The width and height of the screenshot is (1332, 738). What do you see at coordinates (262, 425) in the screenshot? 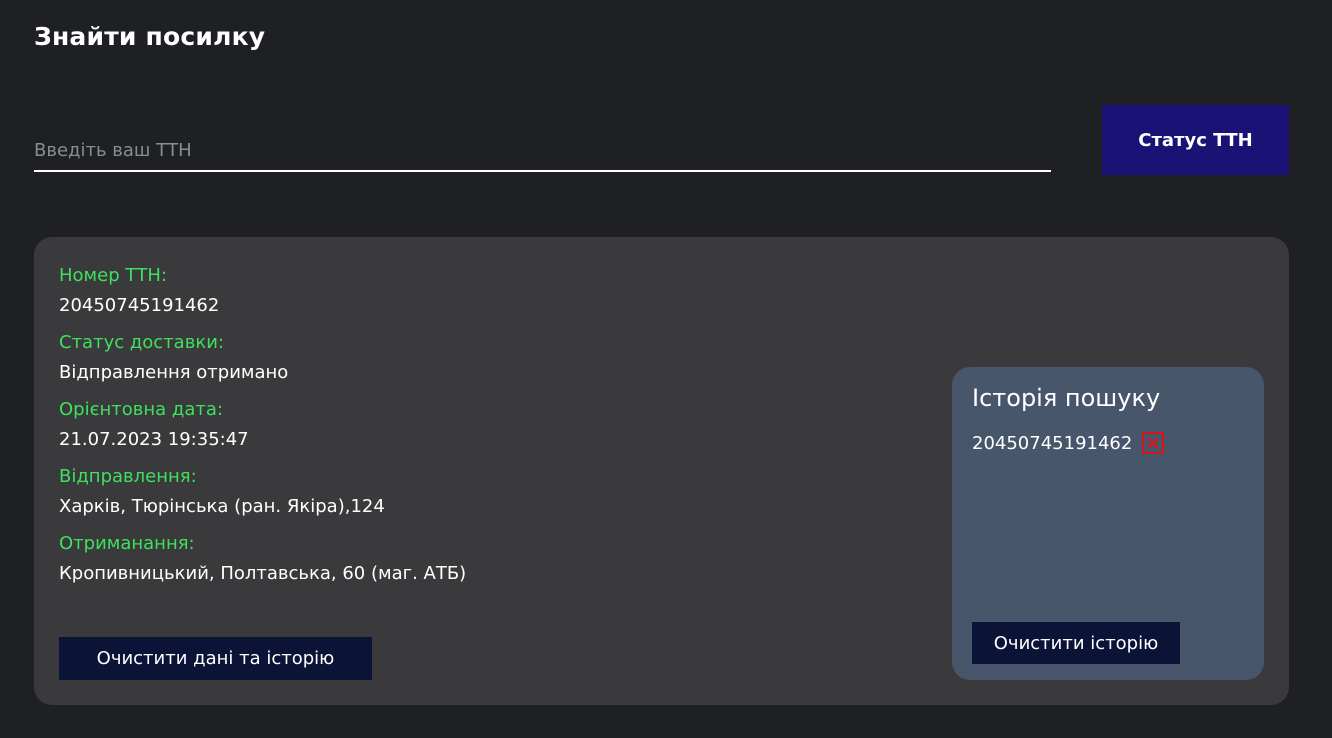
I see `field-estimated-date: Орієнтовна дата: 21.07.2023 19:35:47` at bounding box center [262, 425].